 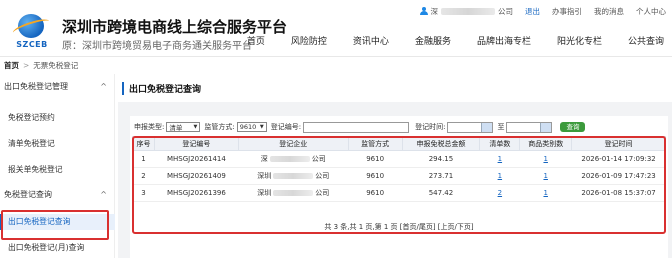 What do you see at coordinates (248, 127) in the screenshot?
I see `regulatory-mode-value: 9610` at bounding box center [248, 127].